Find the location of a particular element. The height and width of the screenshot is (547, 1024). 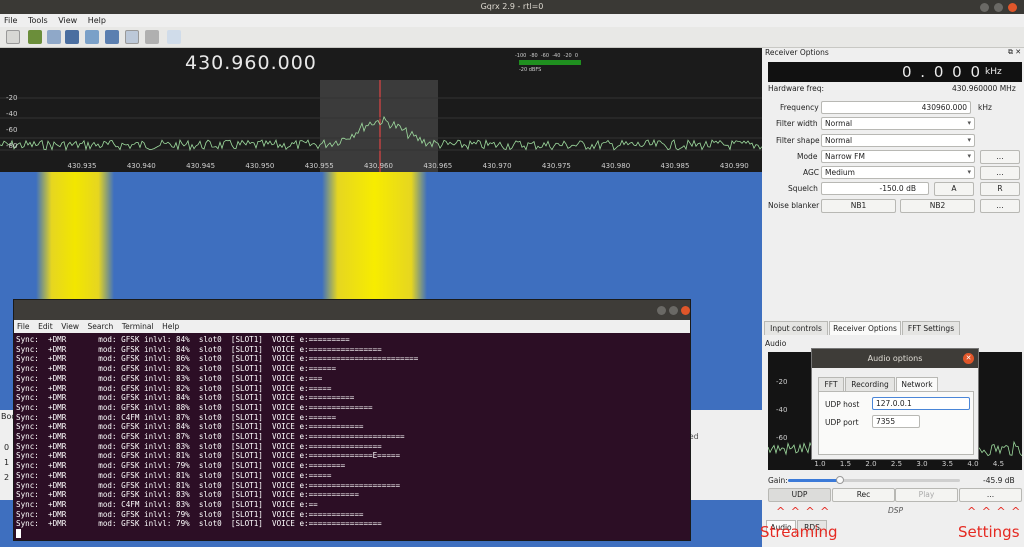

tab-fft-settings: FFT Settings is located at coordinates (931, 328).